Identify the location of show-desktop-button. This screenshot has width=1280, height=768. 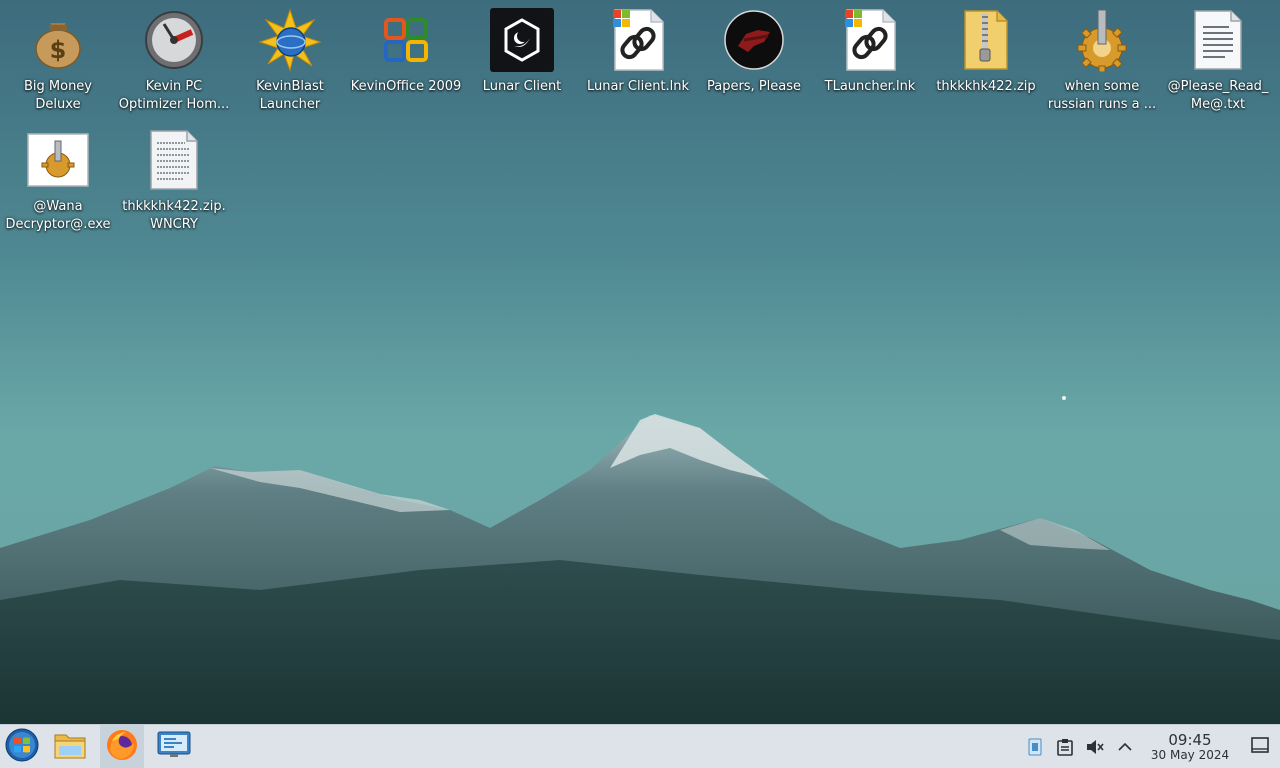
(1260, 746).